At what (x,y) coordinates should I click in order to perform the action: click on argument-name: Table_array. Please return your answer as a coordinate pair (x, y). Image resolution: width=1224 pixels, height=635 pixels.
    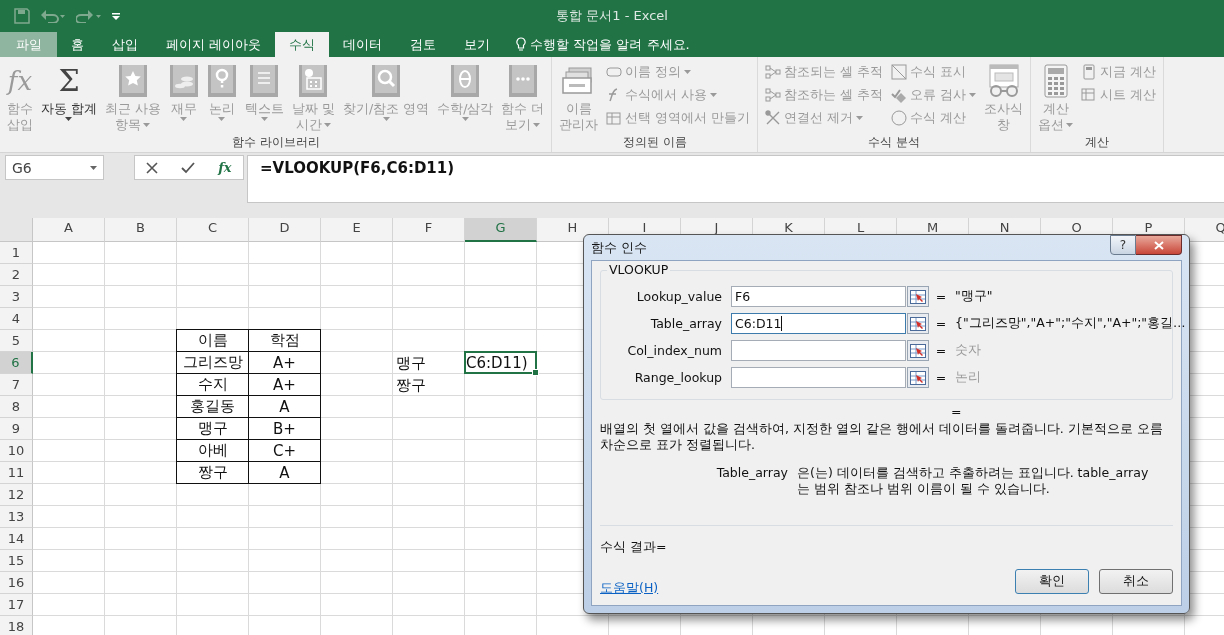
    Looking at the image, I should click on (752, 473).